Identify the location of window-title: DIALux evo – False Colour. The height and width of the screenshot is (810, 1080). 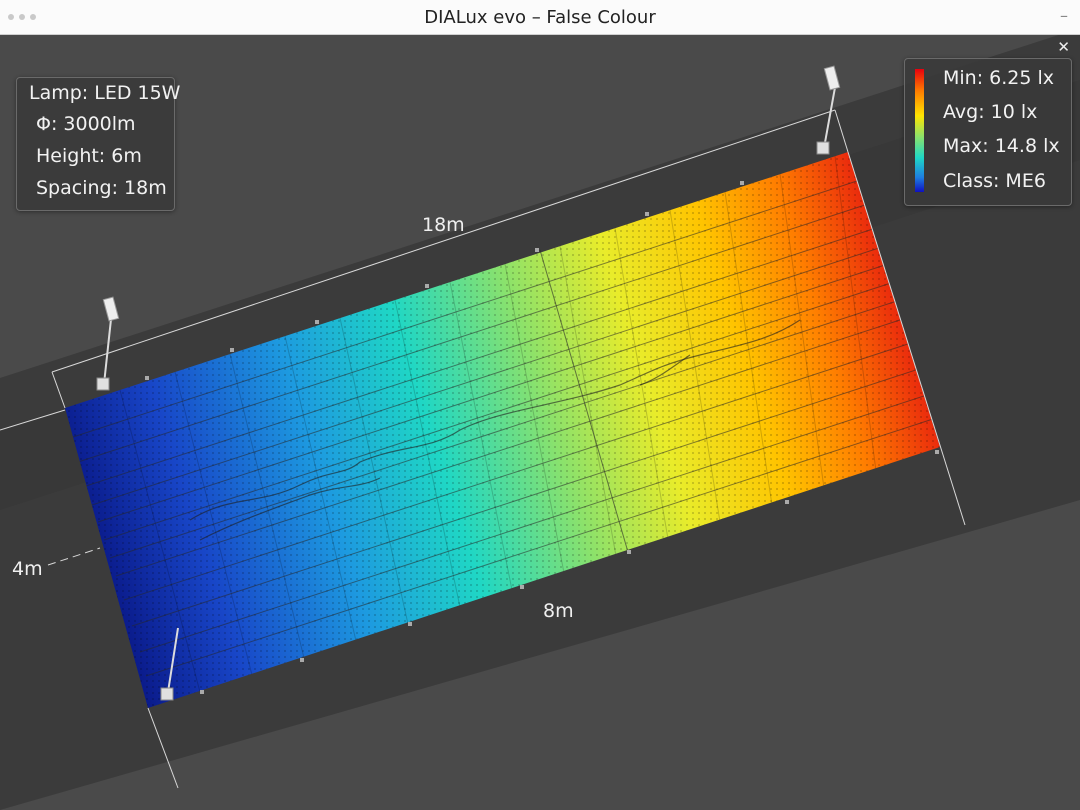
(540, 17).